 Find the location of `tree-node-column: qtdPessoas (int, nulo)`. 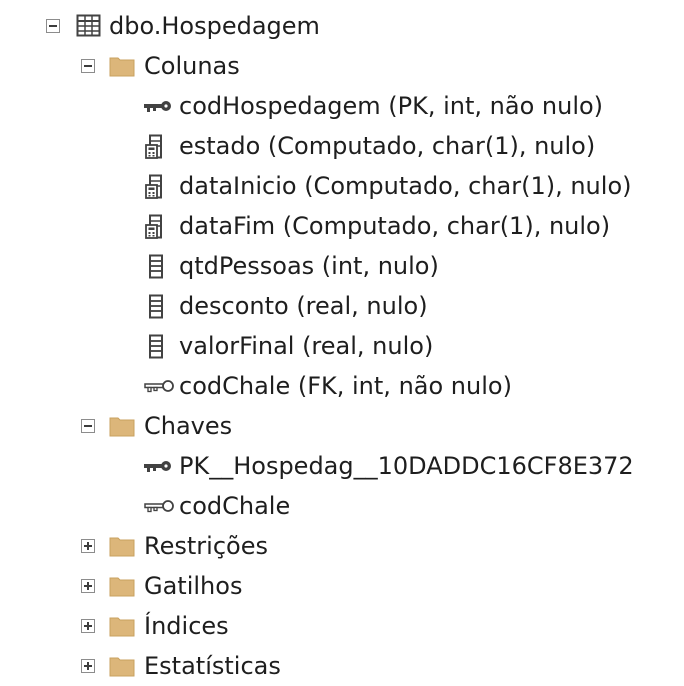

tree-node-column: qtdPessoas (int, nulo) is located at coordinates (342, 266).